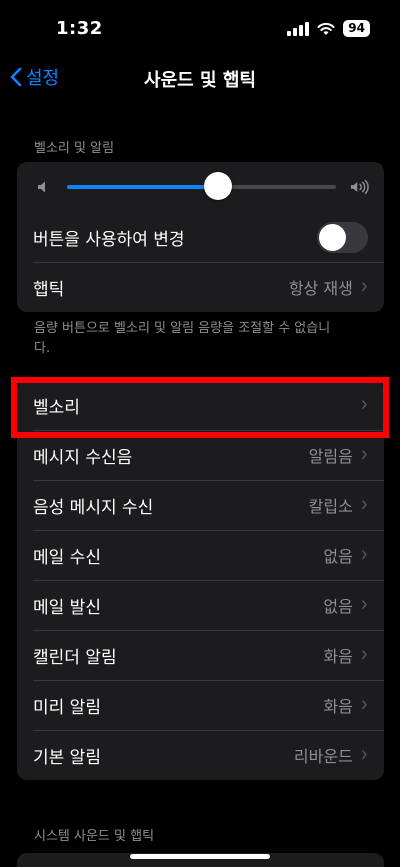 The height and width of the screenshot is (867, 400). I want to click on ringer-footer-note: 음량 버튼으로 벨소리 및 알림 음량을 조절할 수 없습니다., so click(182, 338).